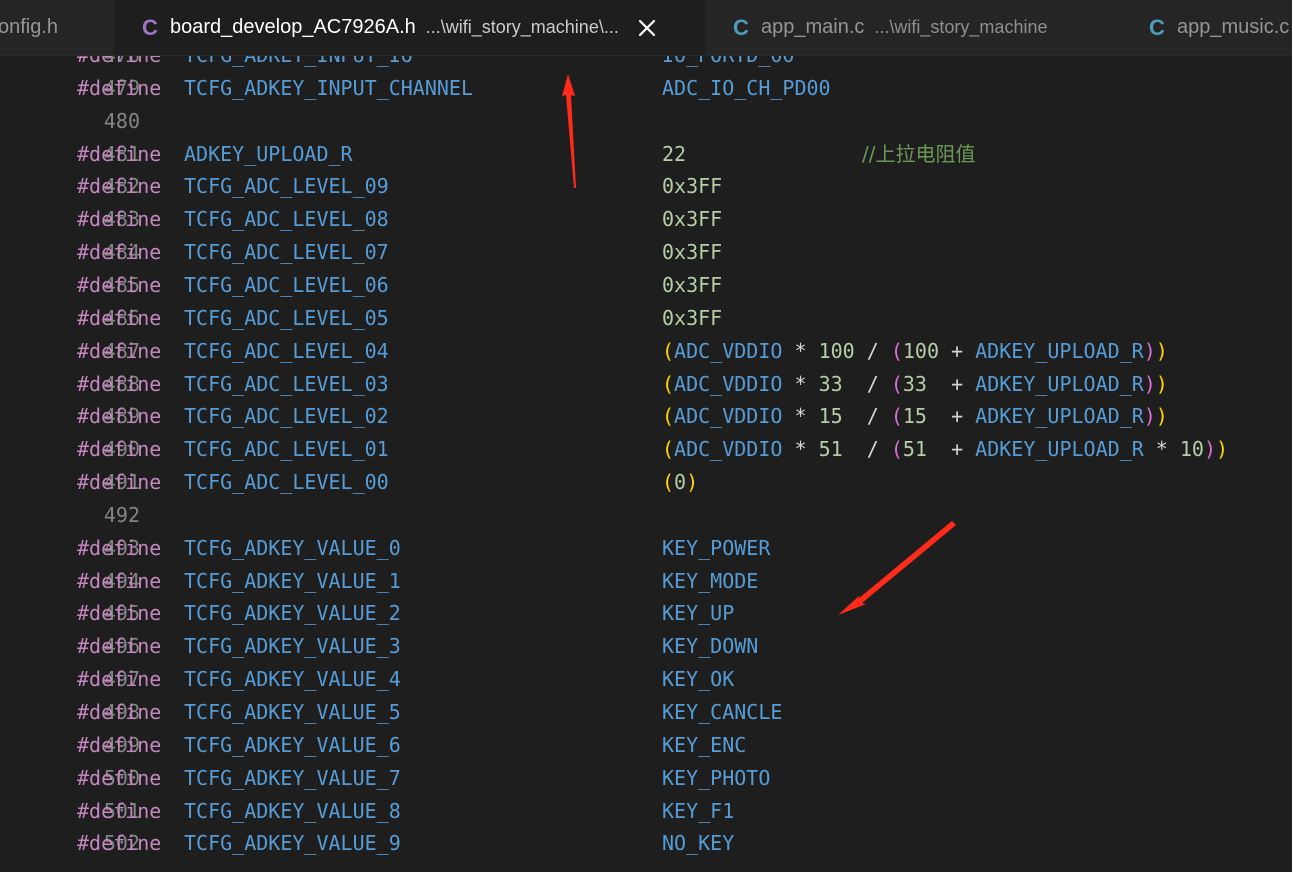 Image resolution: width=1292 pixels, height=872 pixels. What do you see at coordinates (292, 580) in the screenshot?
I see `macro-name: TCFG_ADKEY_VALUE_1` at bounding box center [292, 580].